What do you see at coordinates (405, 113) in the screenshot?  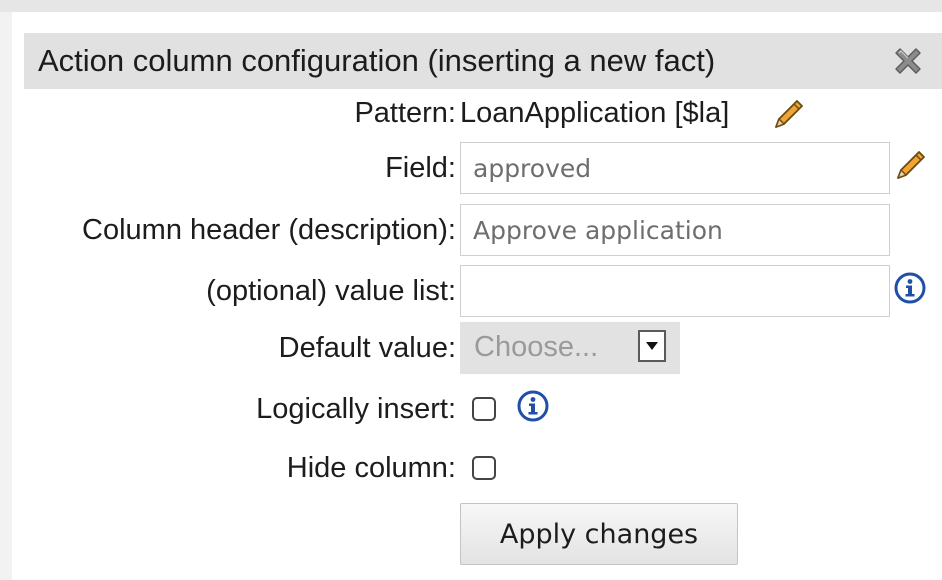 I see `pattern-label: Pattern:` at bounding box center [405, 113].